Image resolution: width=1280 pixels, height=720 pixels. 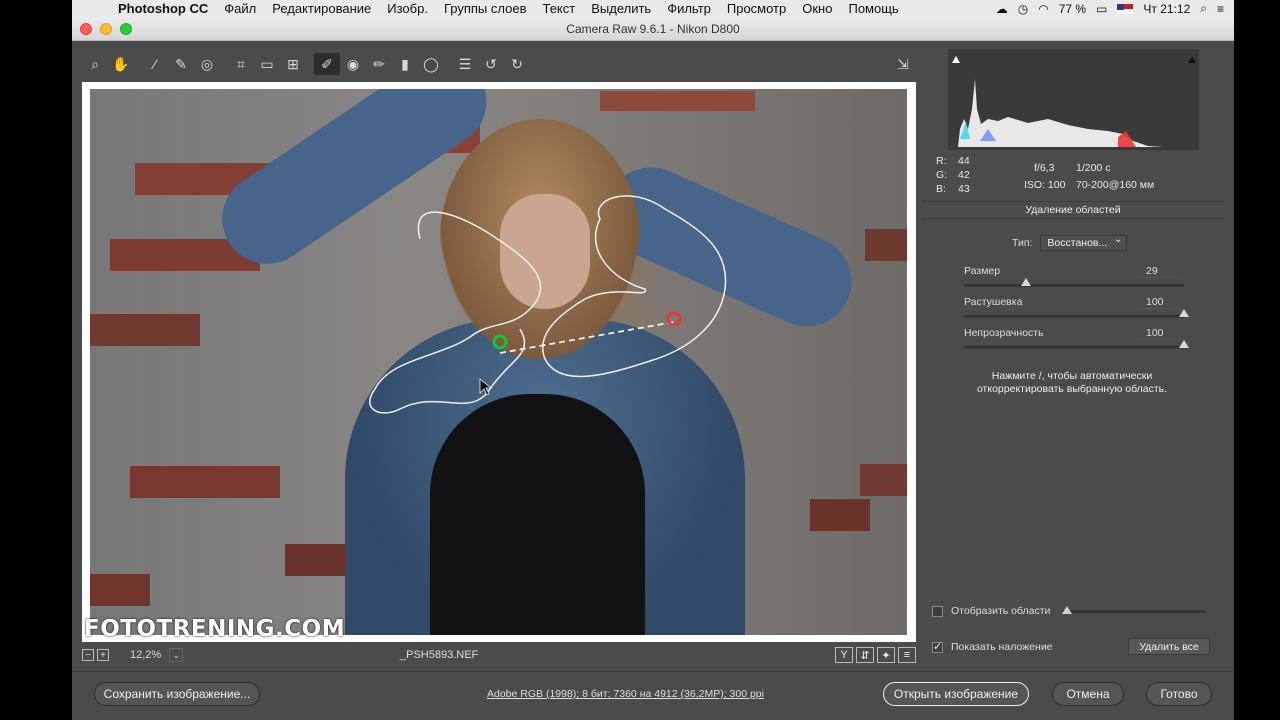 I want to click on show-areas-slider-track, so click(x=1136, y=611).